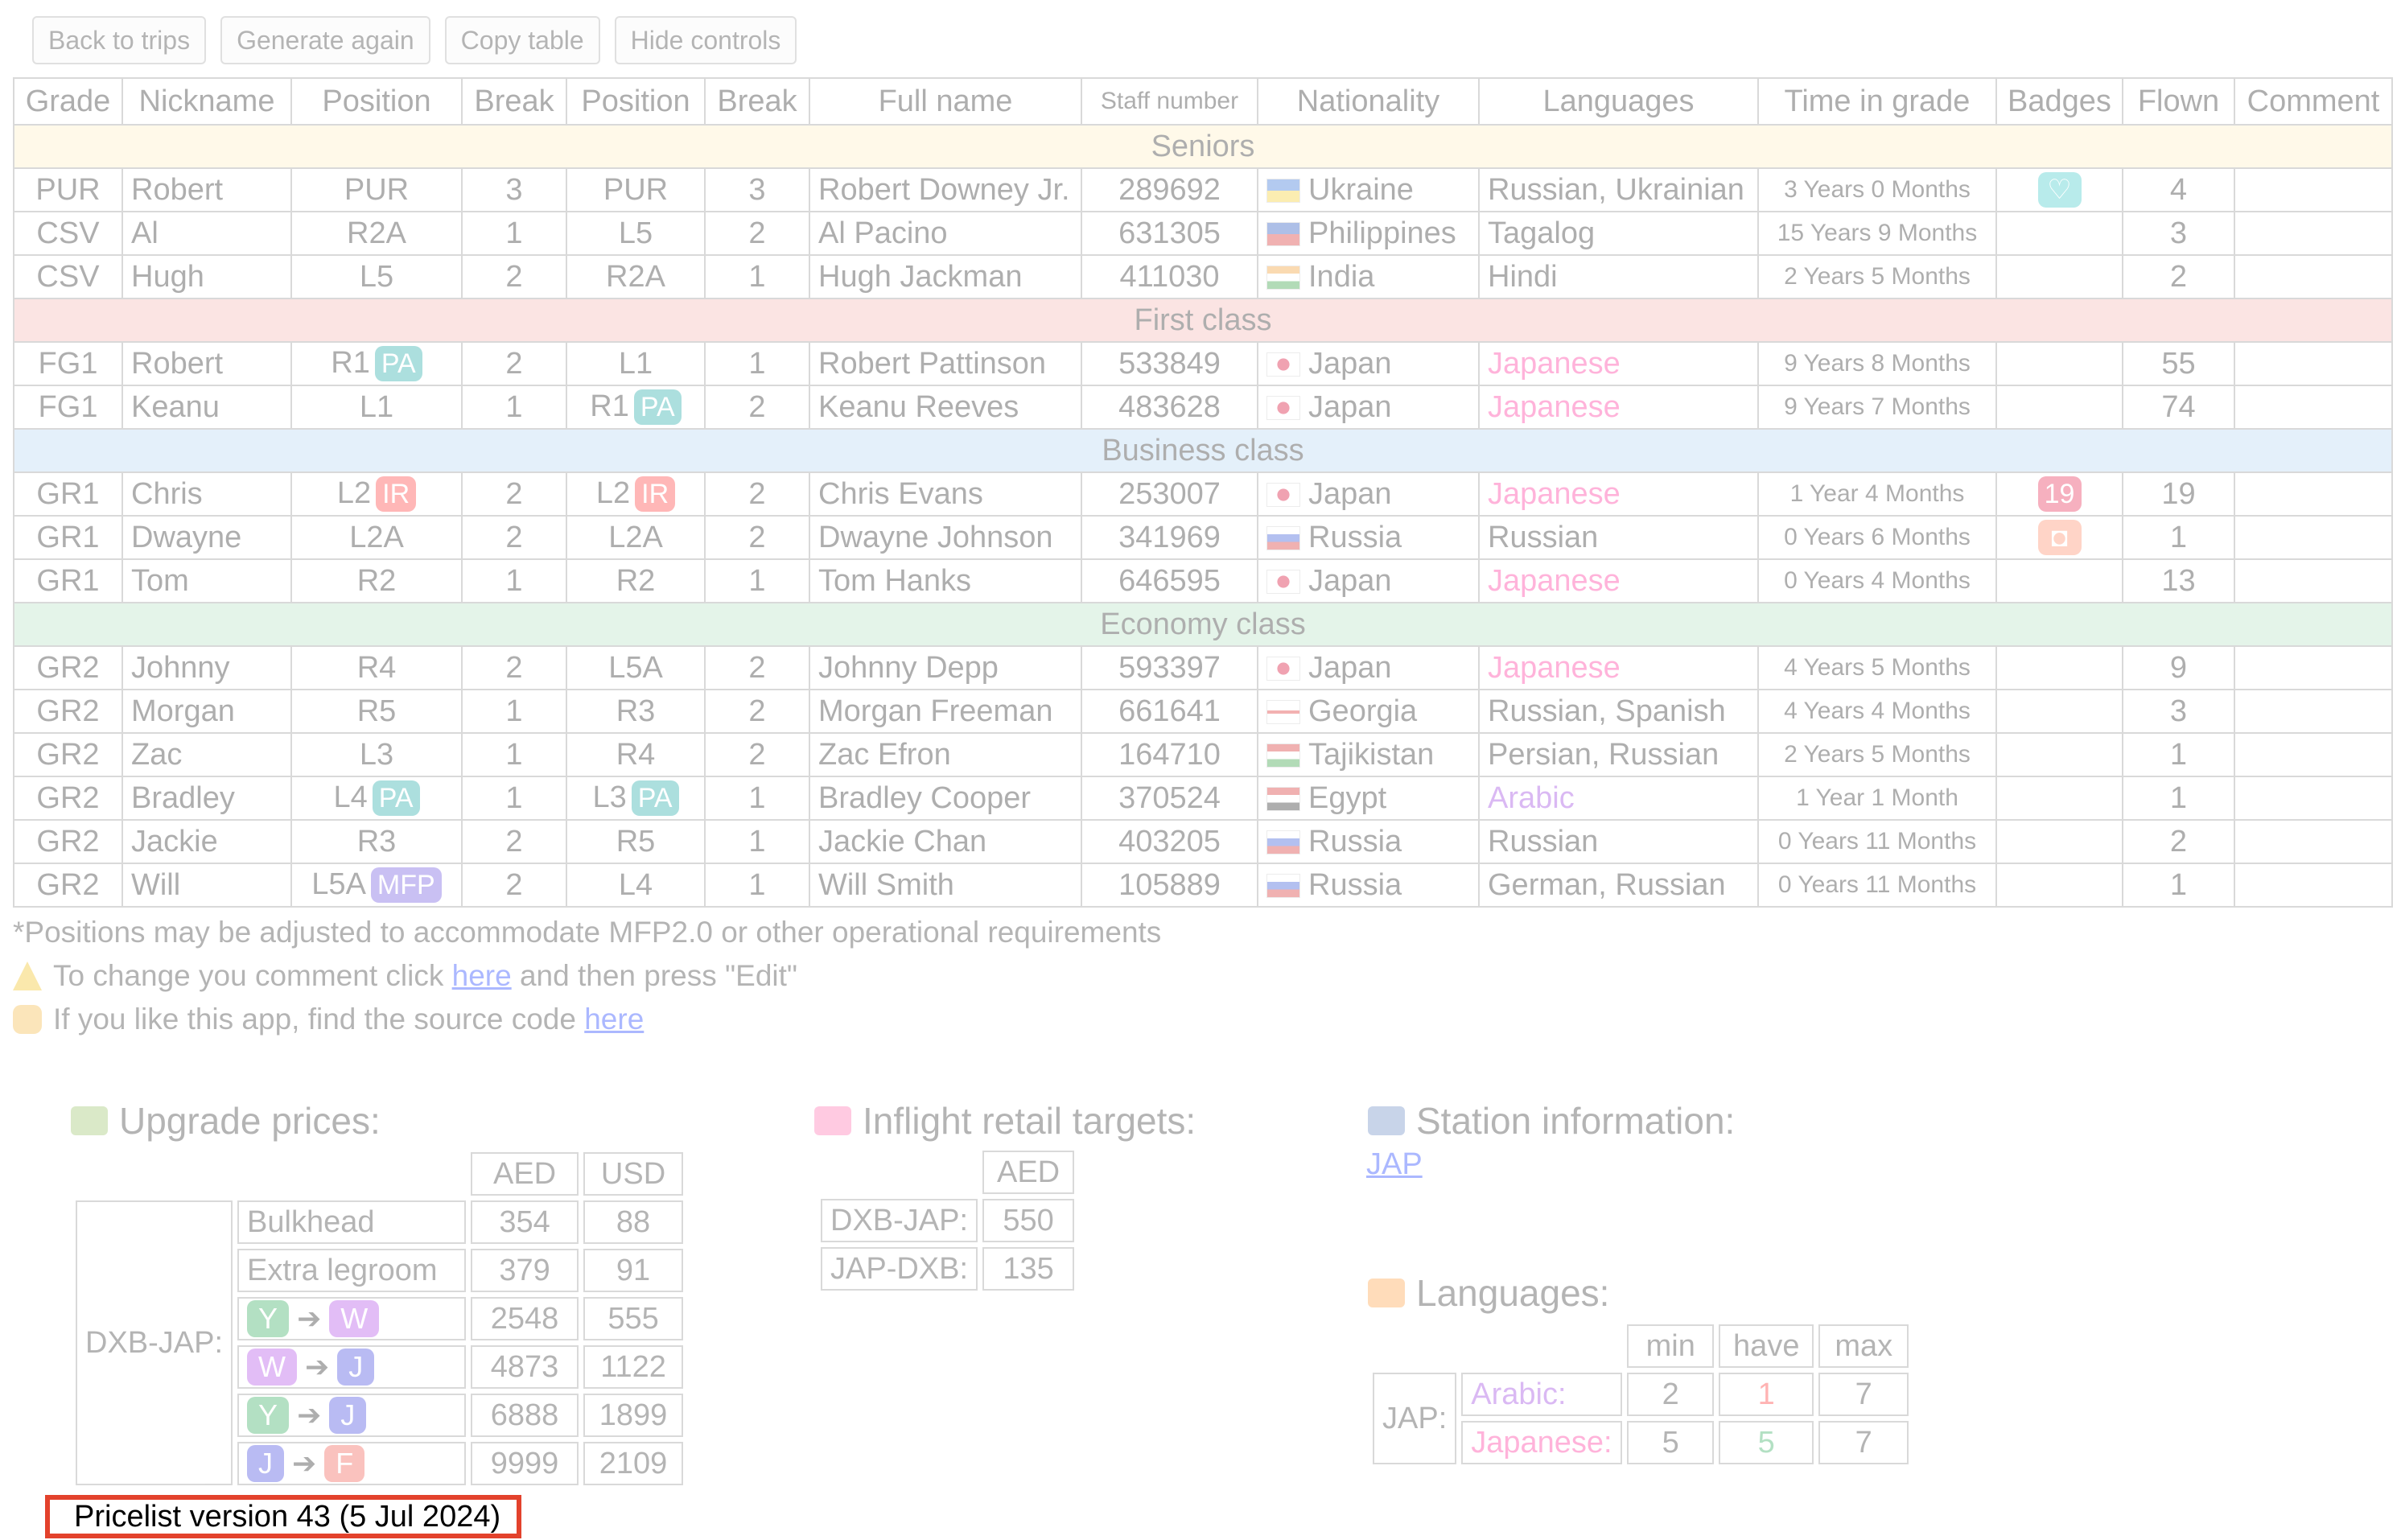 This screenshot has height=1540, width=2401. Describe the element at coordinates (325, 40) in the screenshot. I see `generate-again-button: Generate again` at that location.